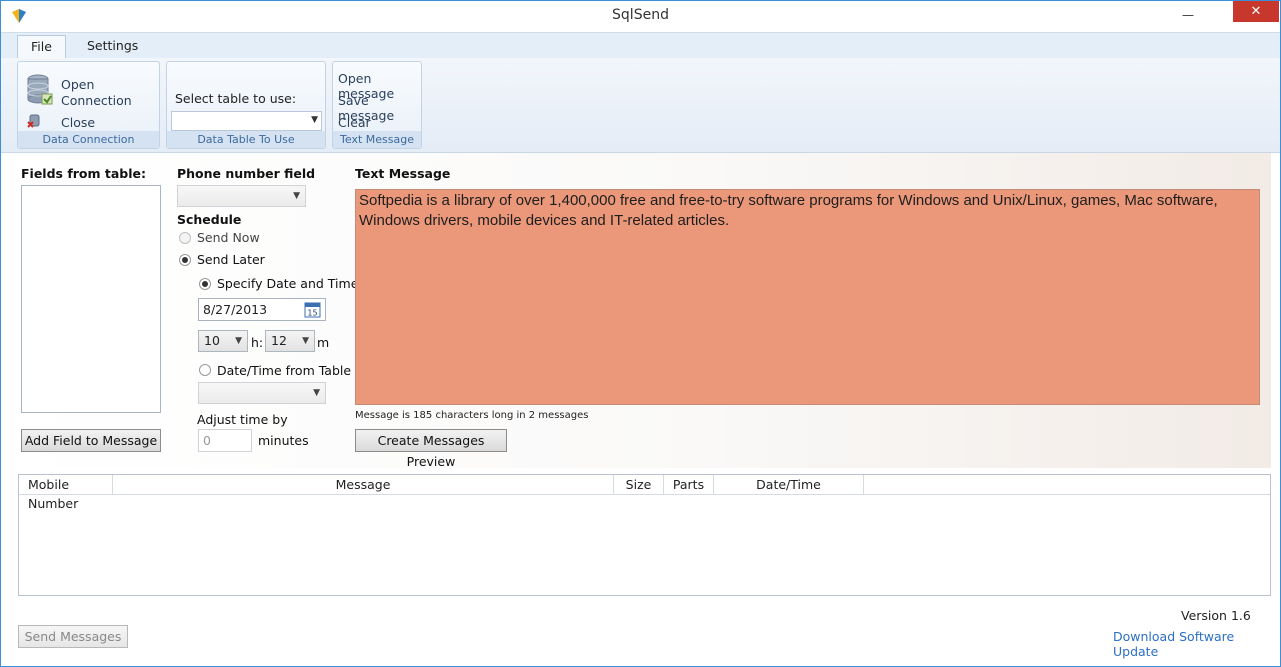  What do you see at coordinates (40, 90) in the screenshot?
I see `database-icon` at bounding box center [40, 90].